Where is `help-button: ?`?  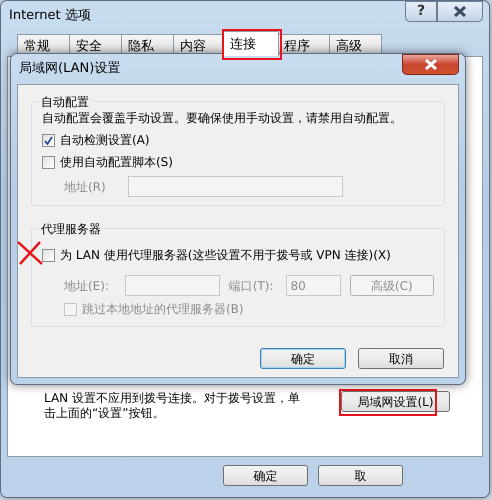
help-button: ? is located at coordinates (421, 11).